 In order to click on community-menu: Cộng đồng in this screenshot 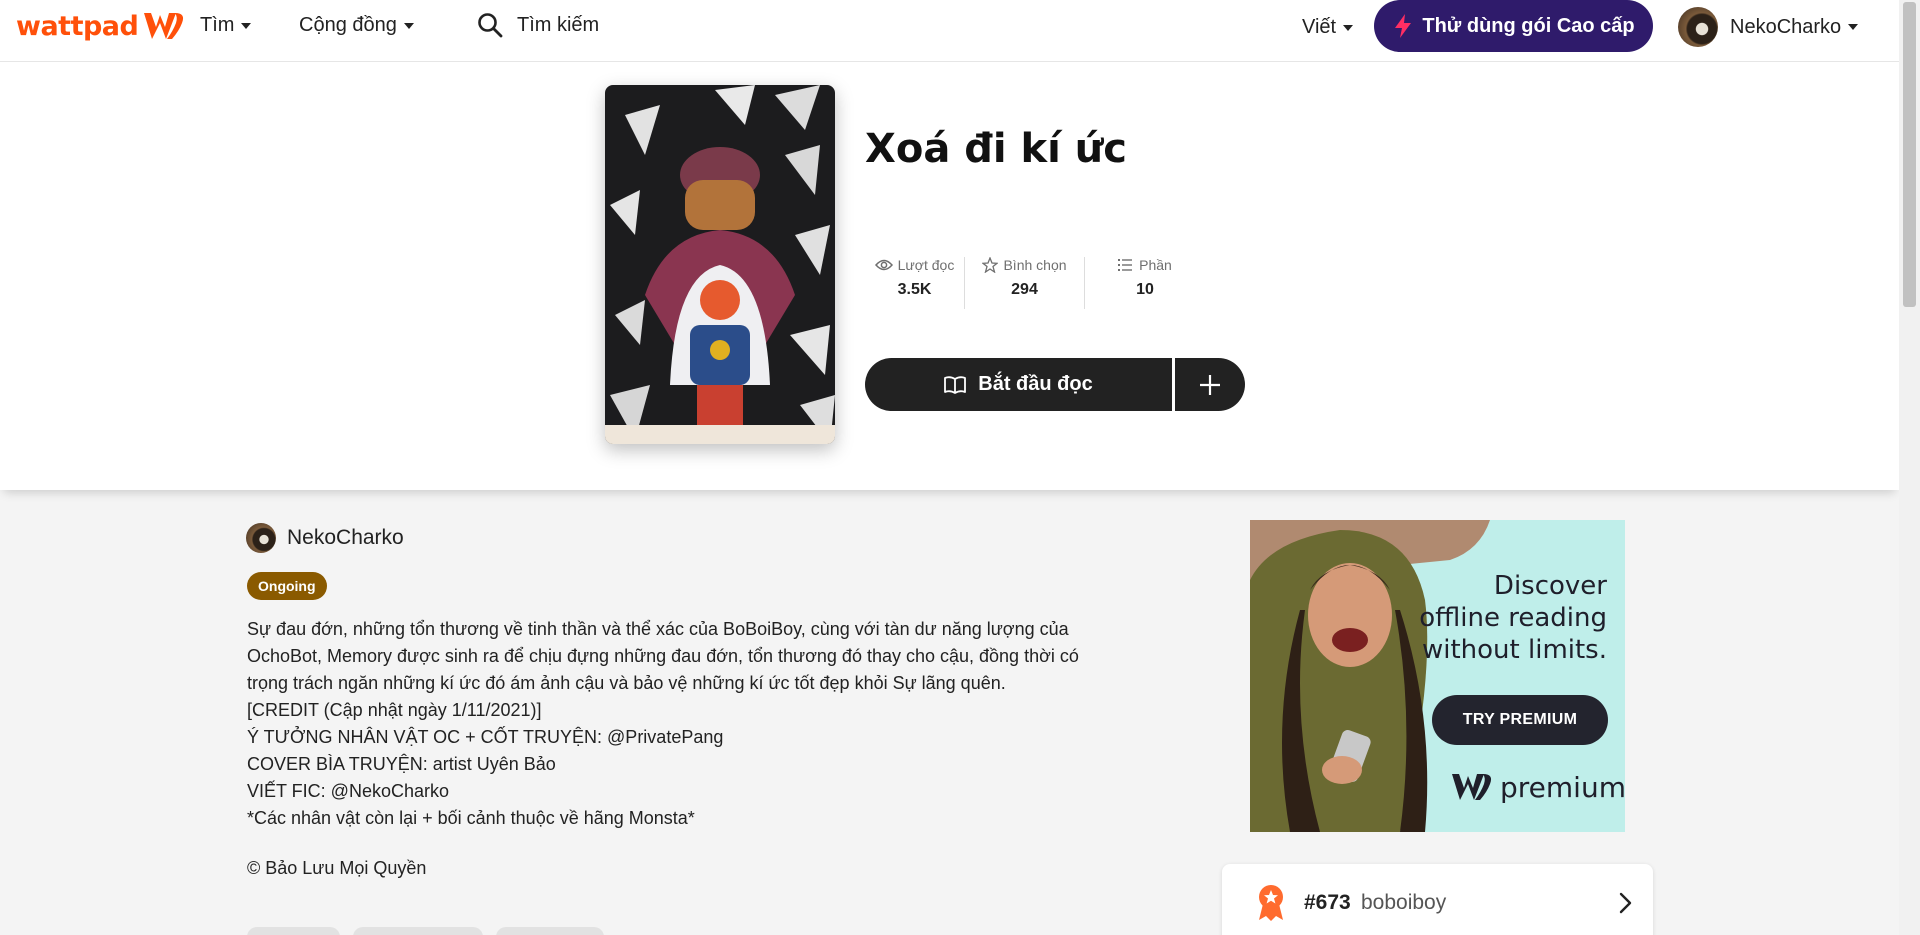, I will do `click(356, 25)`.